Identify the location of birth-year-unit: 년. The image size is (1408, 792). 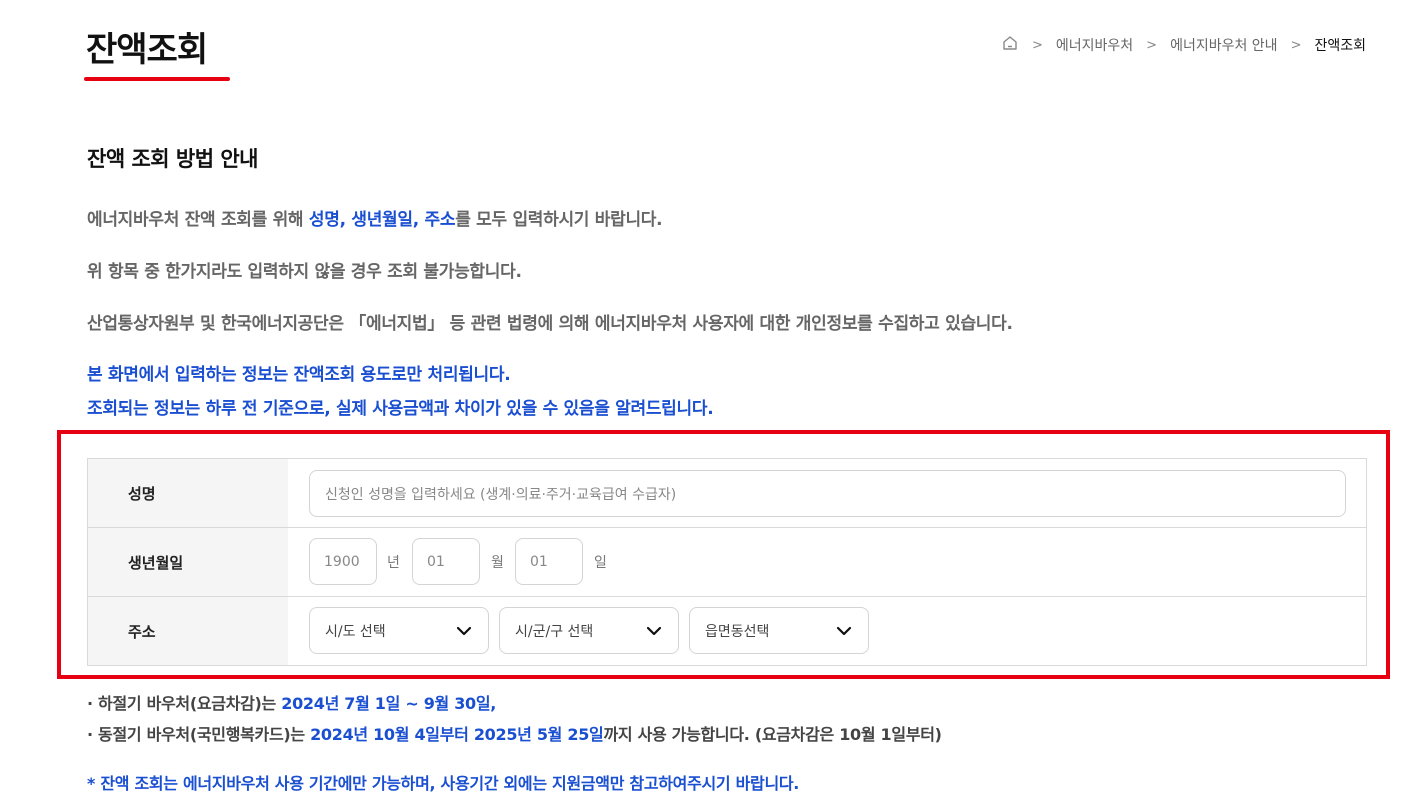
(393, 563).